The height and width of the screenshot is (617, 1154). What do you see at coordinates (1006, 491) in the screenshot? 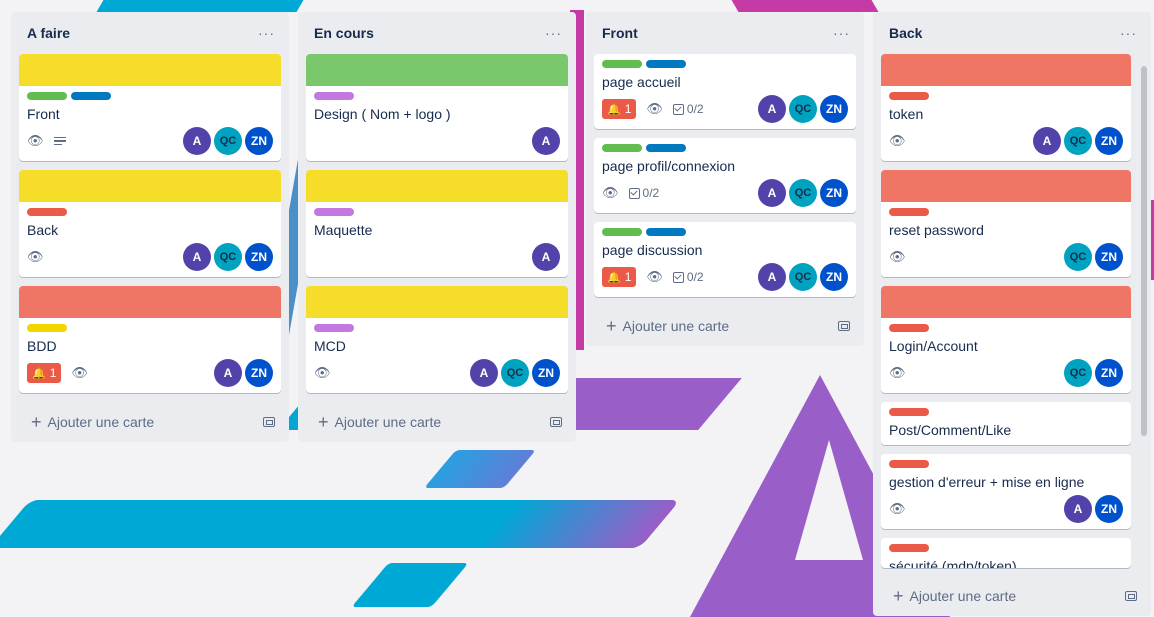
I see `card-gestion-erreur: gestion d'erreur + mise en ligne 👁 A ZN` at bounding box center [1006, 491].